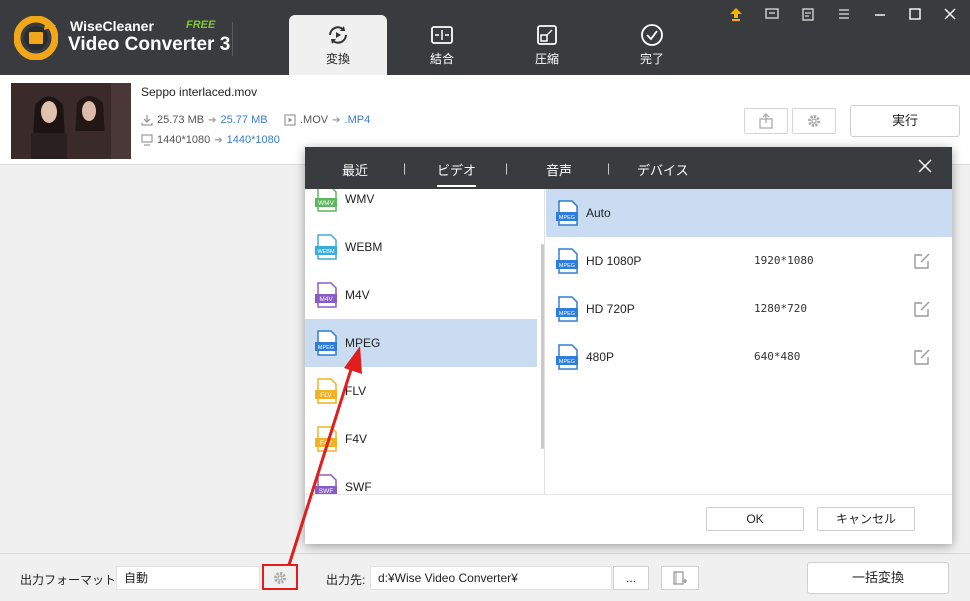 The height and width of the screenshot is (601, 970). I want to click on annotation-arrow, so click(324, 456).